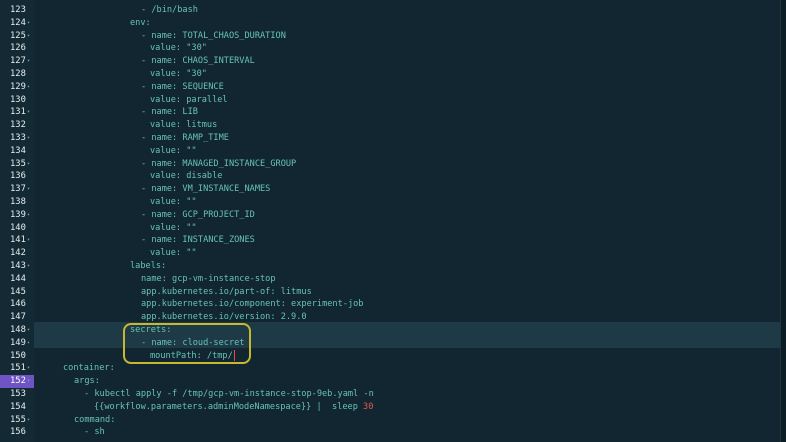  Describe the element at coordinates (390, 432) in the screenshot. I see `code-line: 156 - sh` at that location.